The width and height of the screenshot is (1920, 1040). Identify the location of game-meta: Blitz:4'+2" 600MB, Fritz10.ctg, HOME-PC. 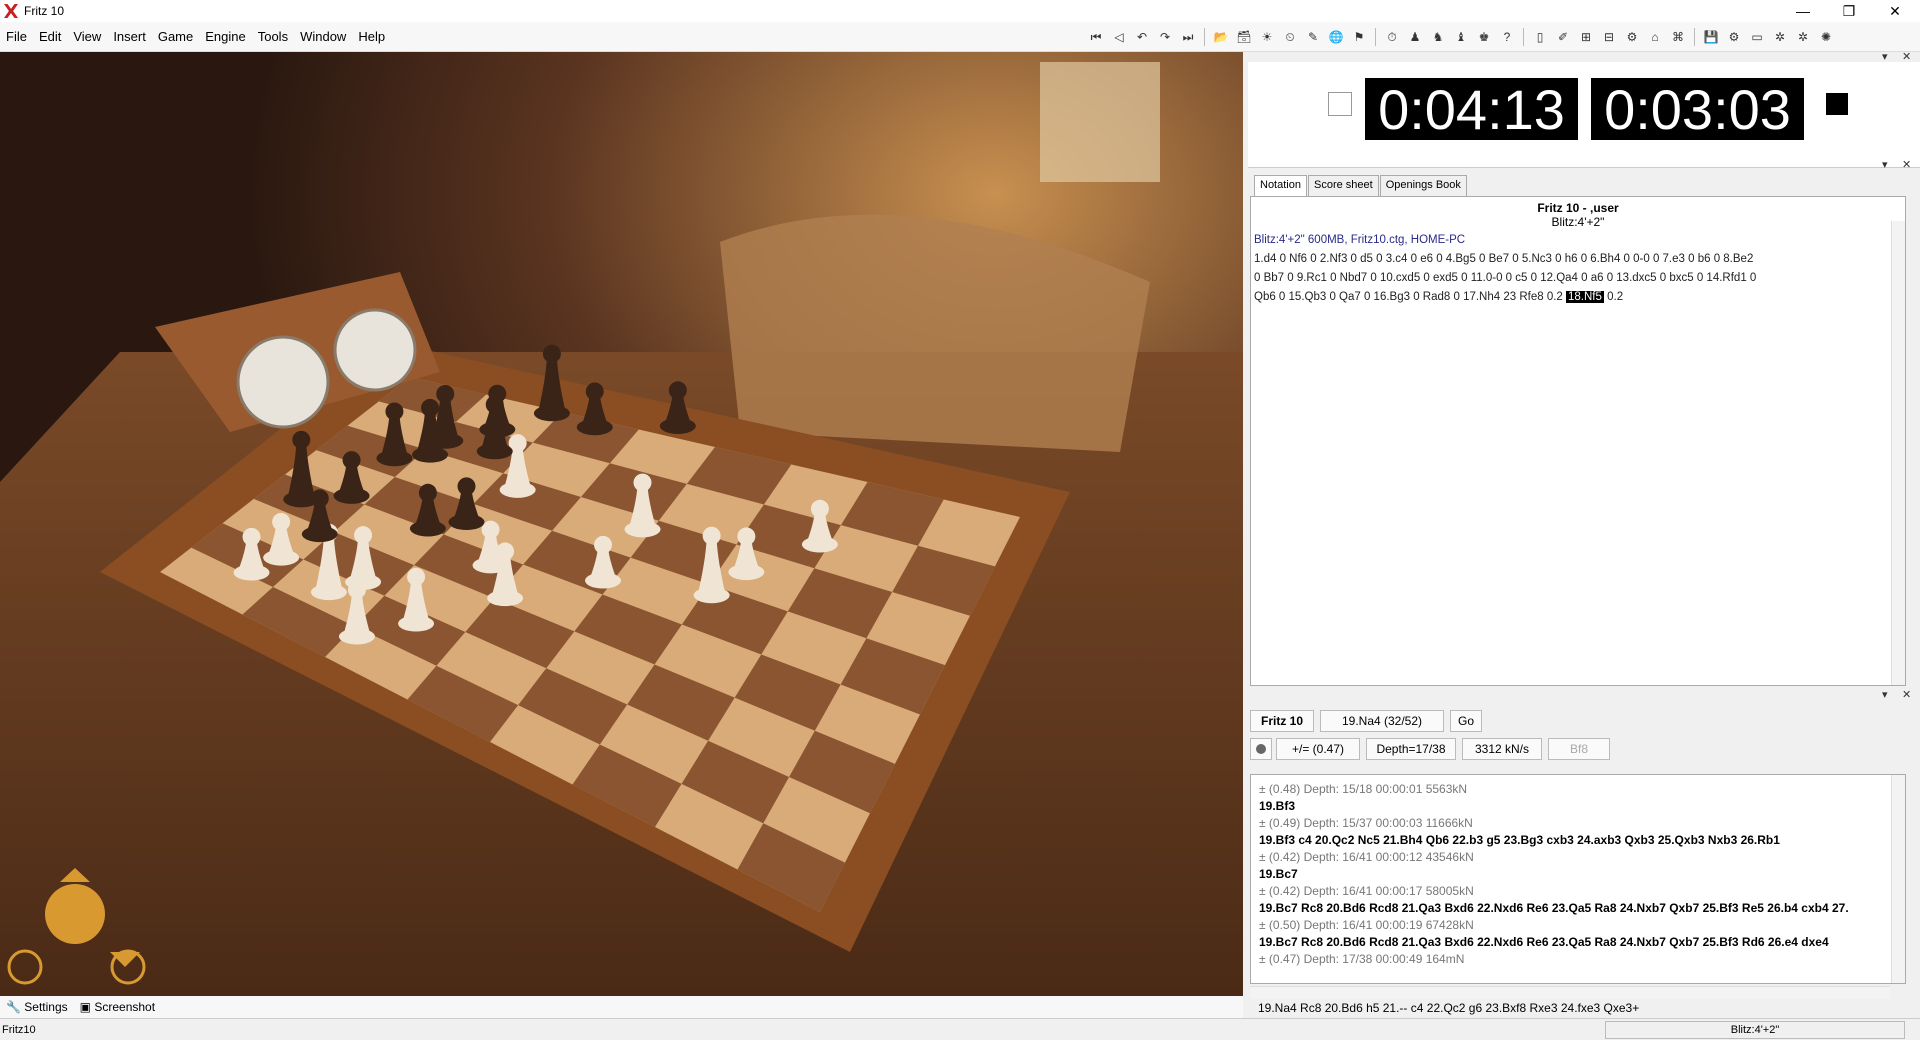
(1360, 240).